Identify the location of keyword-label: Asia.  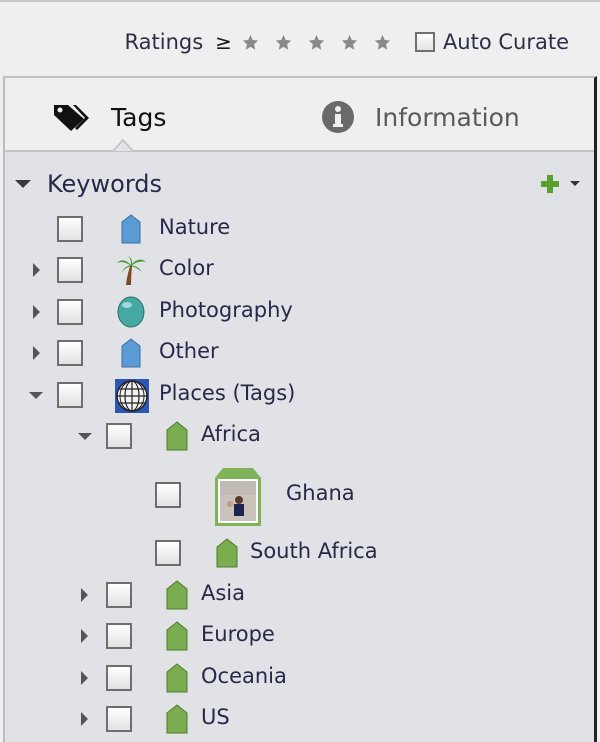
(223, 593).